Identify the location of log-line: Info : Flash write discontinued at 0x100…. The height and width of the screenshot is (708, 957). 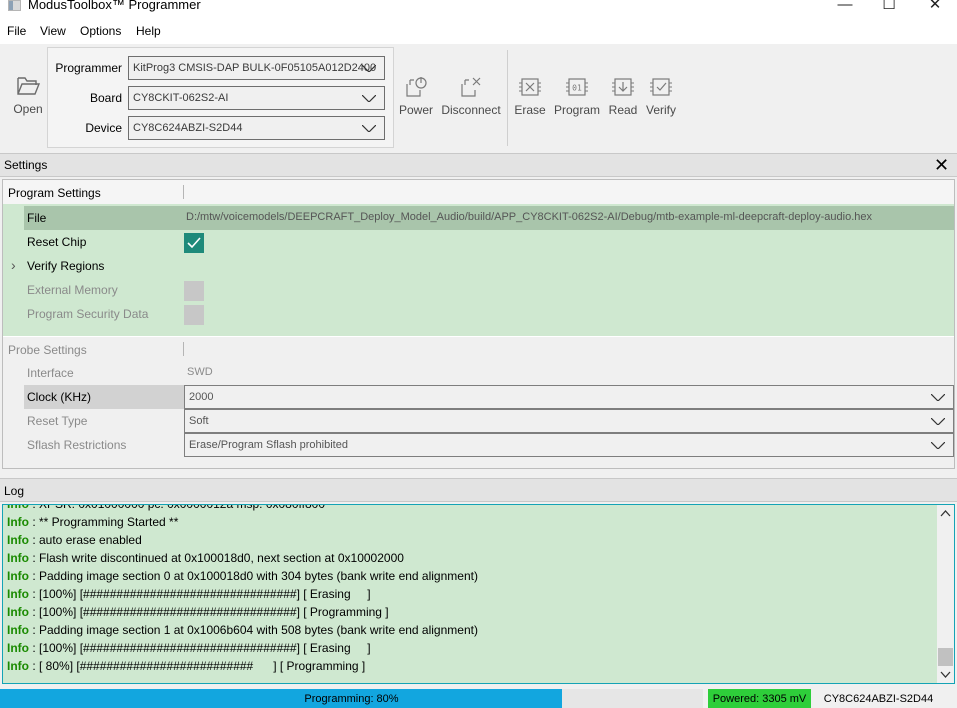
(469, 558).